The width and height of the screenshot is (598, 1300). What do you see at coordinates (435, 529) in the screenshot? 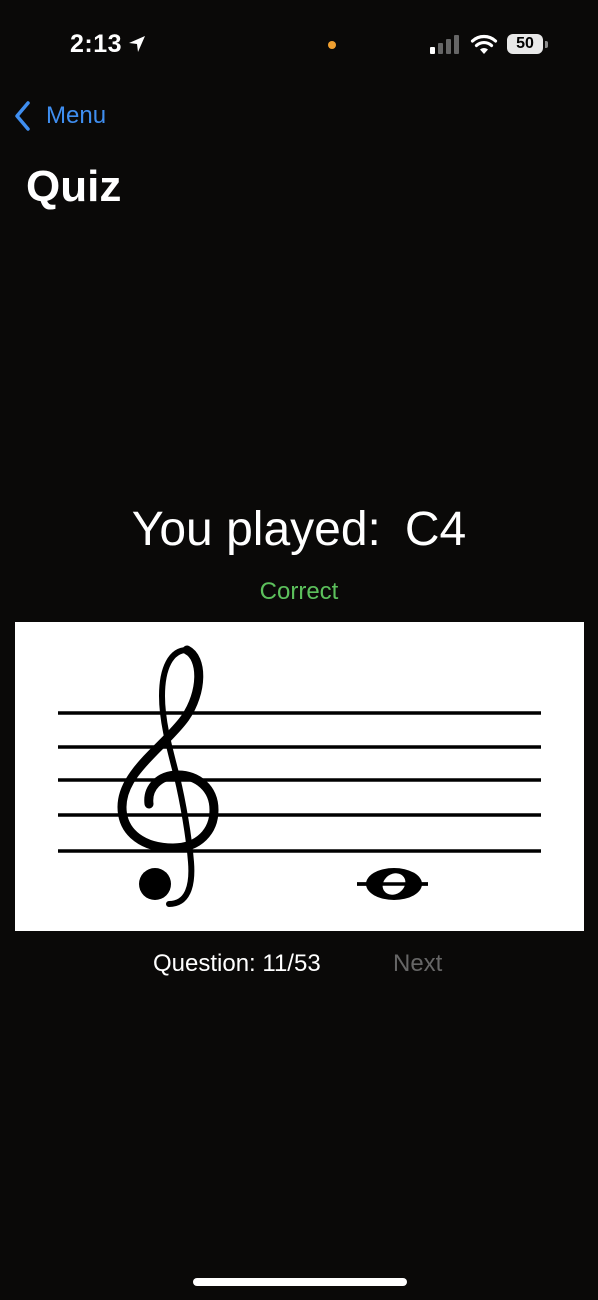
I see `played-note: C4` at bounding box center [435, 529].